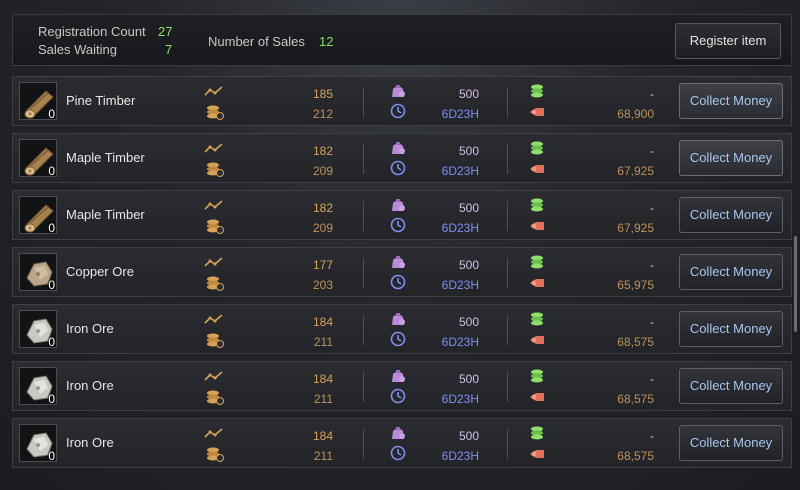  What do you see at coordinates (101, 100) in the screenshot?
I see `item-name: Pine Timber` at bounding box center [101, 100].